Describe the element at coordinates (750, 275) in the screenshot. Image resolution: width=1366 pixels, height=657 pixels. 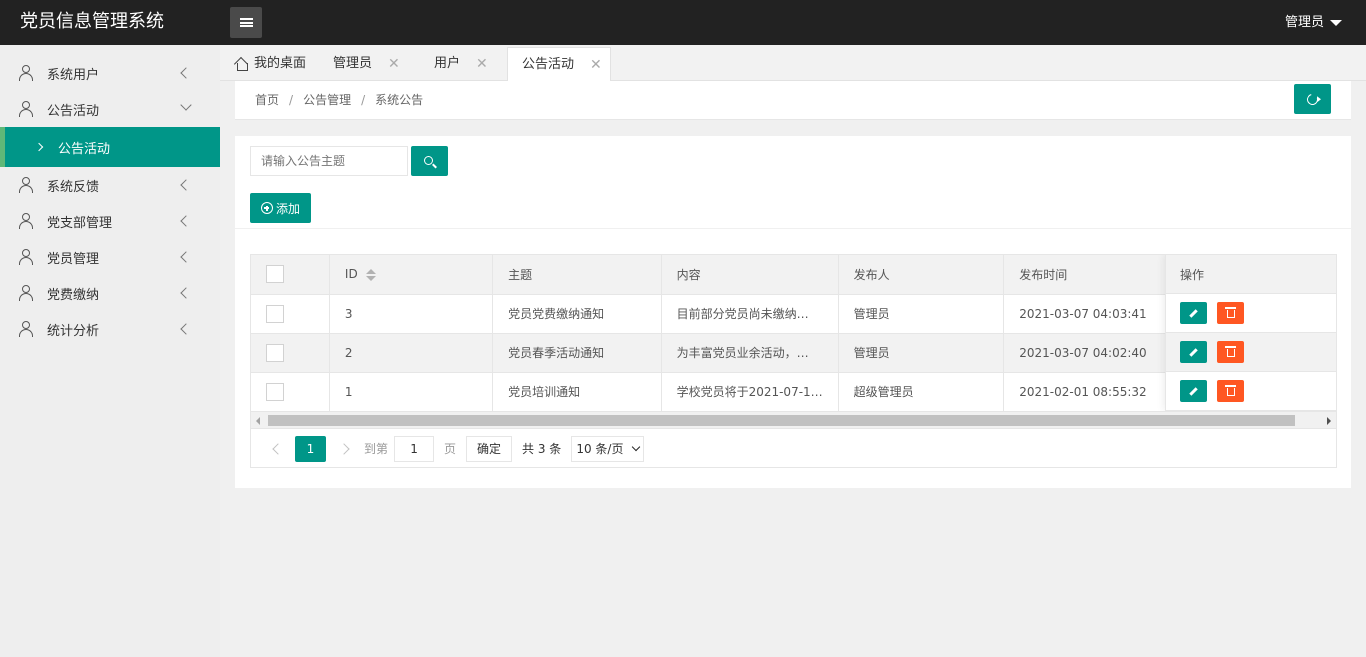
I see `column-header-content: 内容` at that location.